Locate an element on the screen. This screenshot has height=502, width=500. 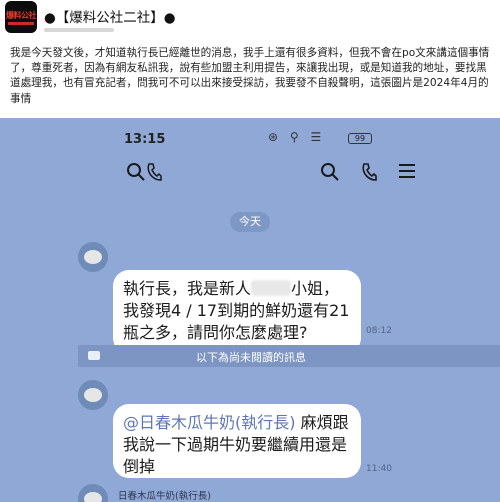
page-avatar: 爆料公社 is located at coordinates (21, 17).